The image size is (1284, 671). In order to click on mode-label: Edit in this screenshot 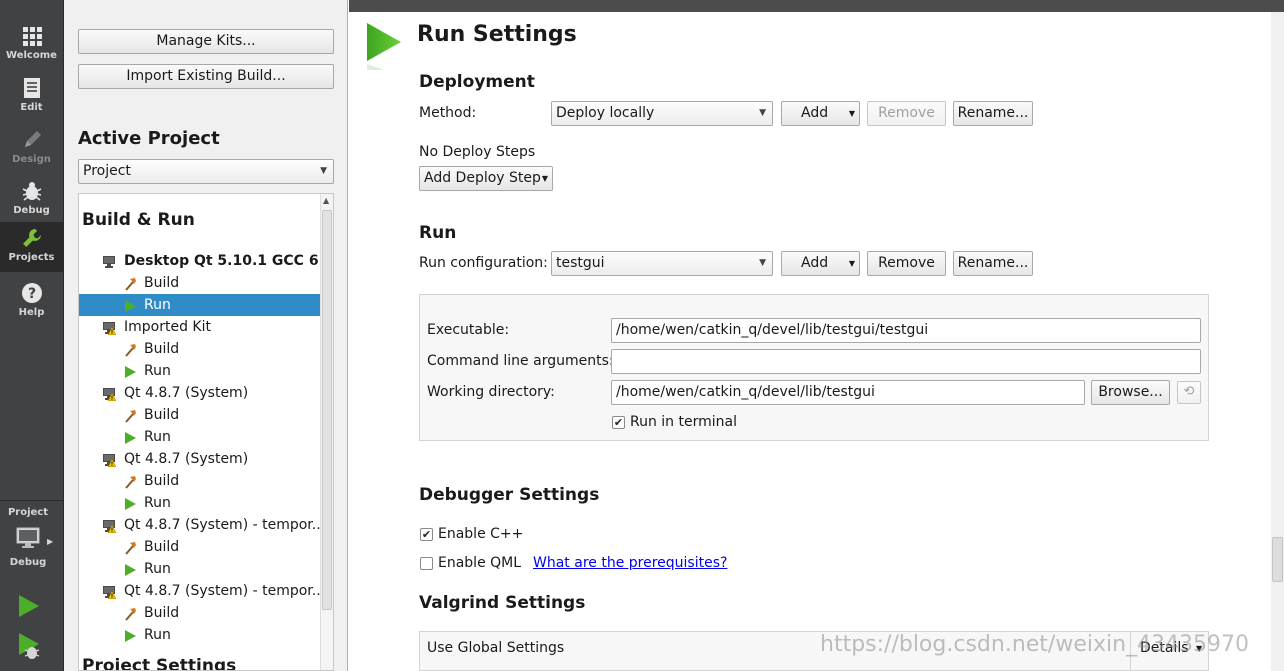, I will do `click(31, 107)`.